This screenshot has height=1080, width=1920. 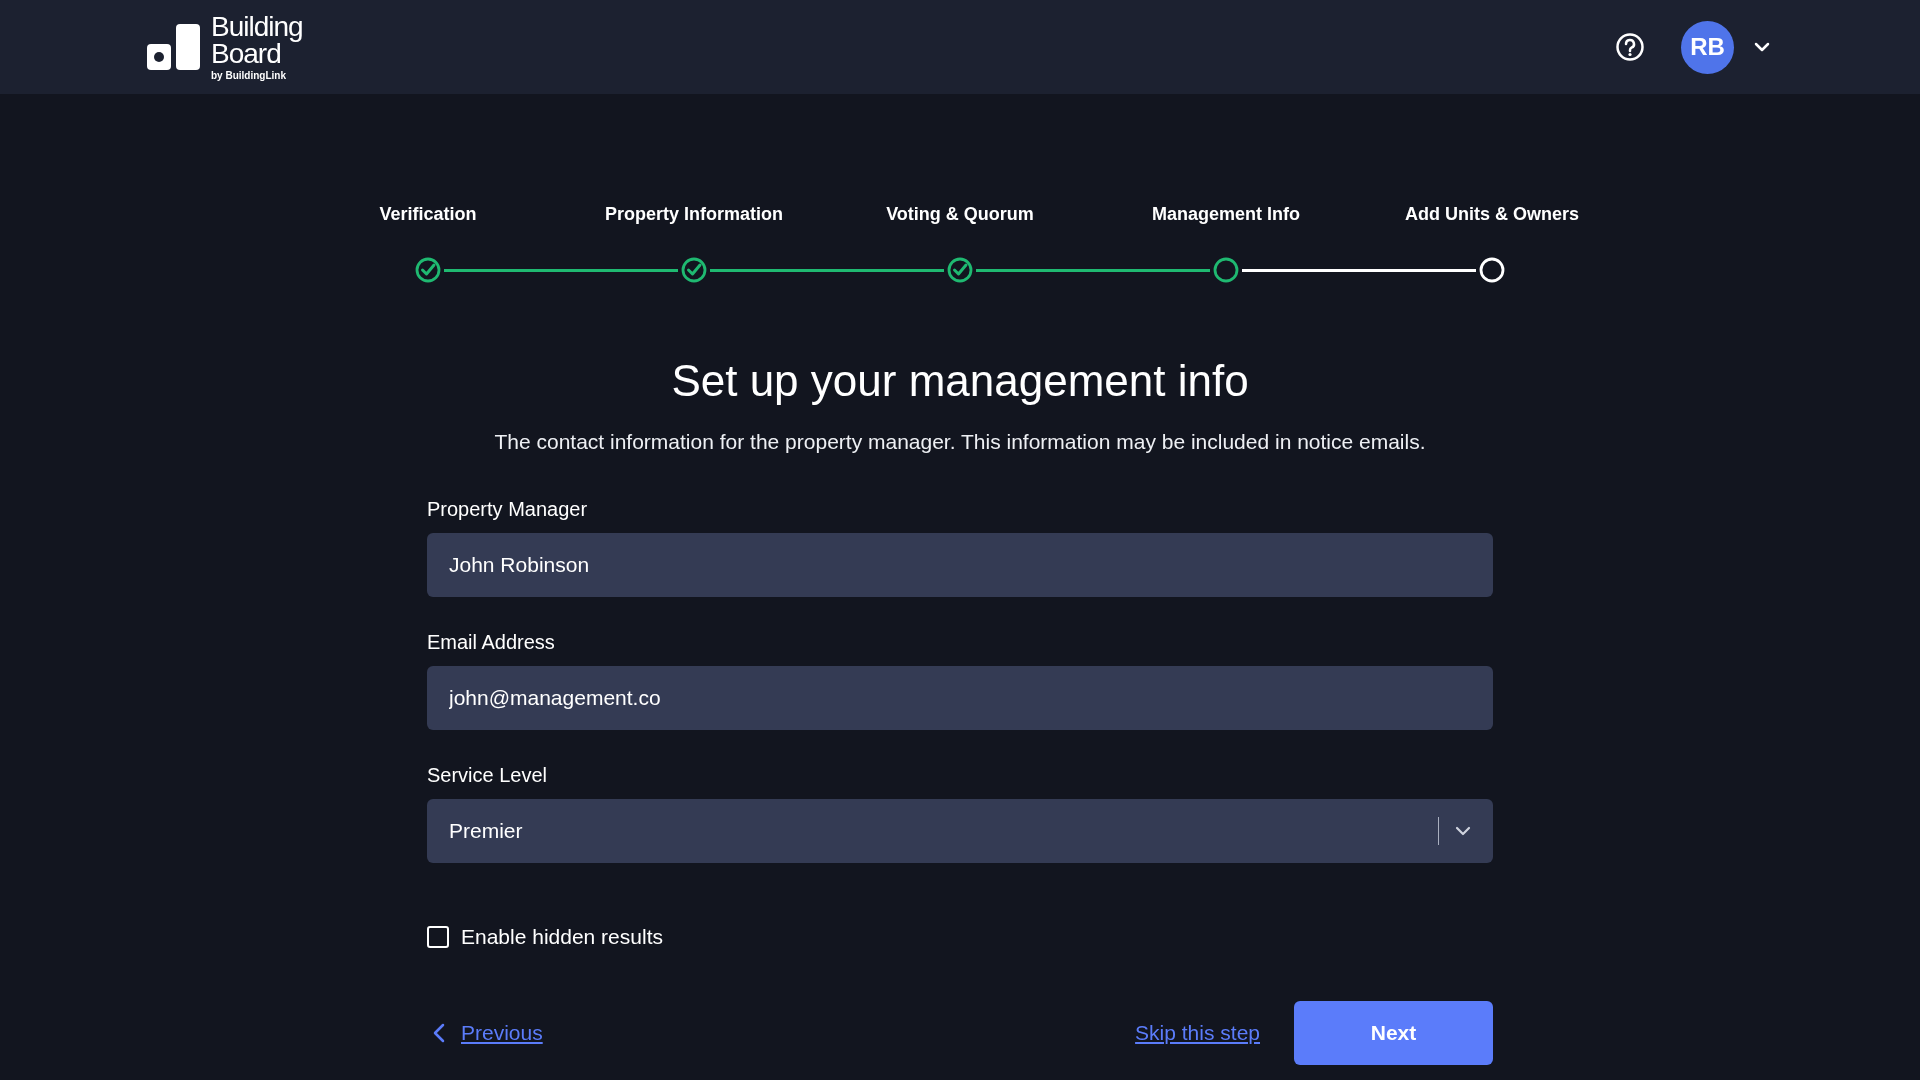 I want to click on field-label: Property Manager, so click(x=508, y=509).